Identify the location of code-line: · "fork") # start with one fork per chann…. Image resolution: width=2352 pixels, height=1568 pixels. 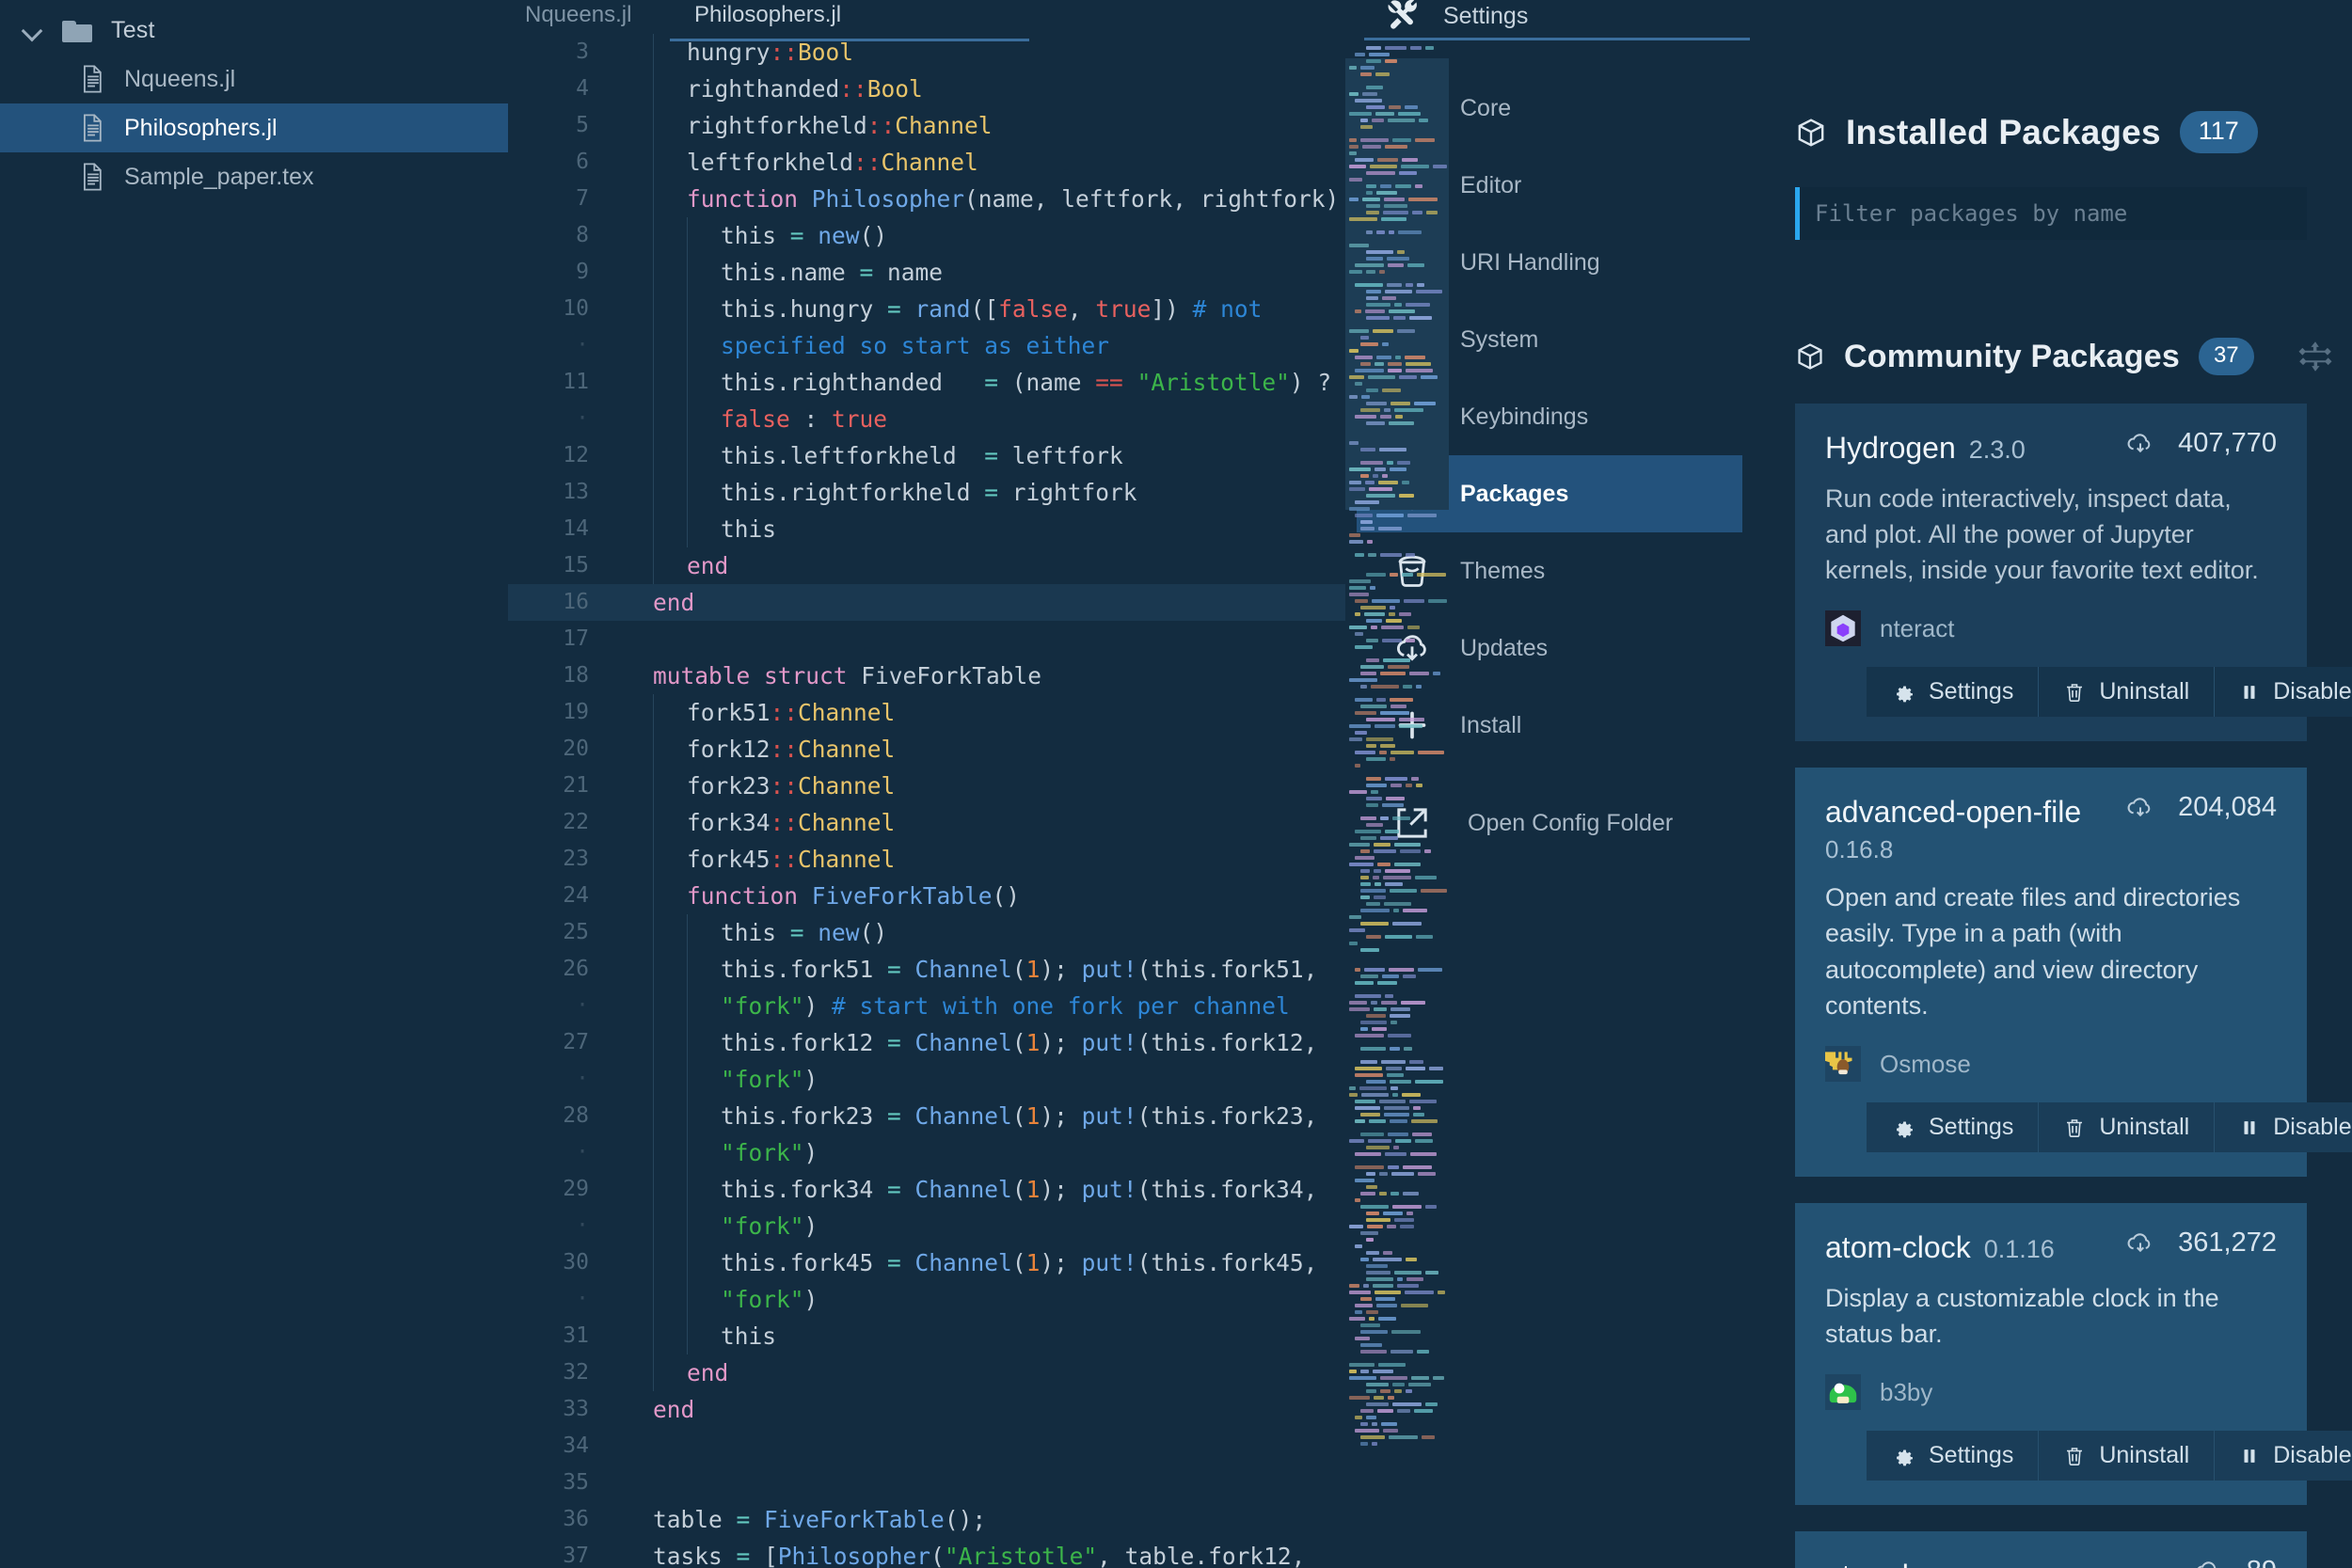
(926, 1006).